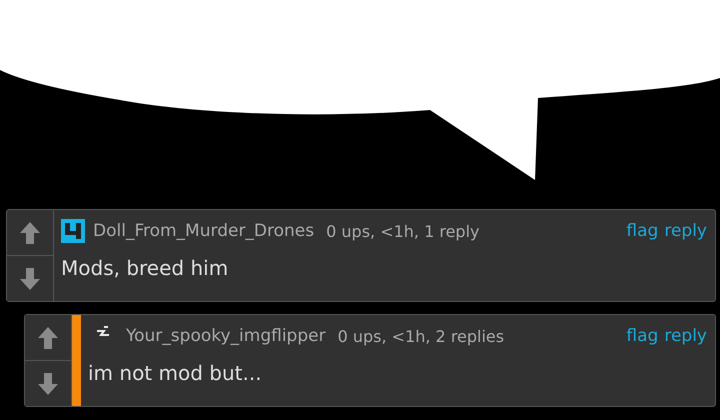  What do you see at coordinates (145, 268) in the screenshot?
I see `comment-text: Mods, breed him` at bounding box center [145, 268].